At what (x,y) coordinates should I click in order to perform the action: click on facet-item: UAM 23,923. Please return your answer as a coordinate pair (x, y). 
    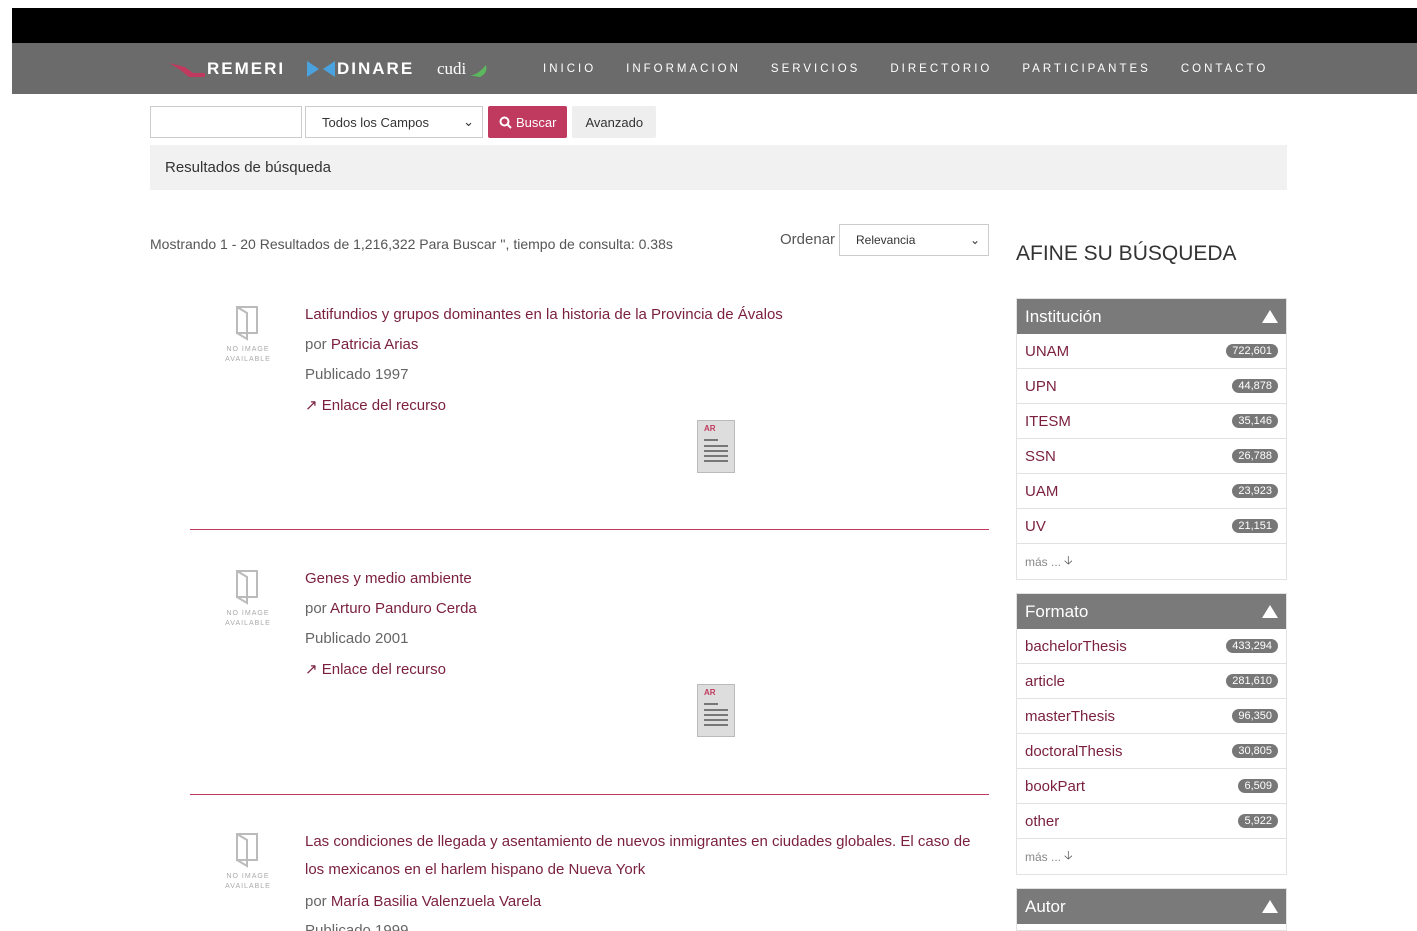
    Looking at the image, I should click on (1151, 491).